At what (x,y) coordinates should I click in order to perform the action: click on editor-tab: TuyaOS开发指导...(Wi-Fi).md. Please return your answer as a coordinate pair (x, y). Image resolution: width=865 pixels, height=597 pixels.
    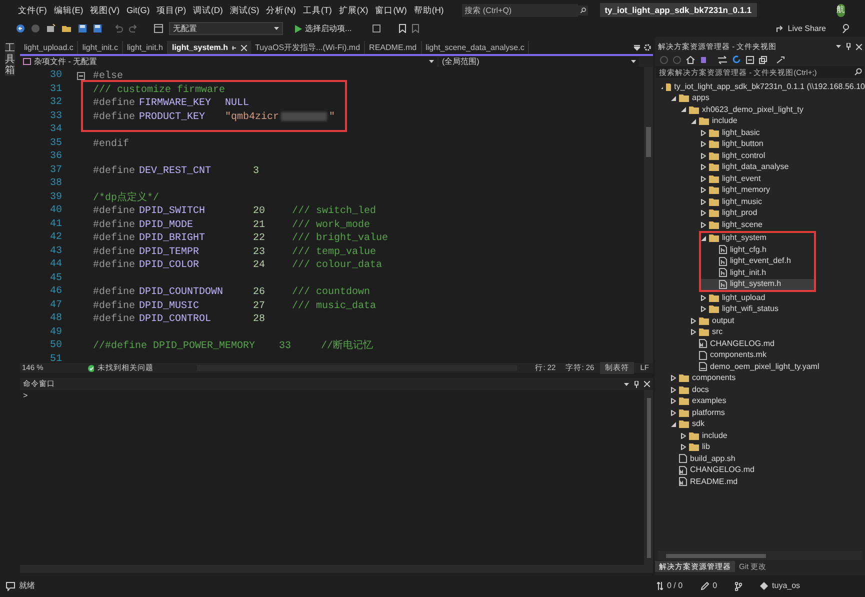
    Looking at the image, I should click on (308, 47).